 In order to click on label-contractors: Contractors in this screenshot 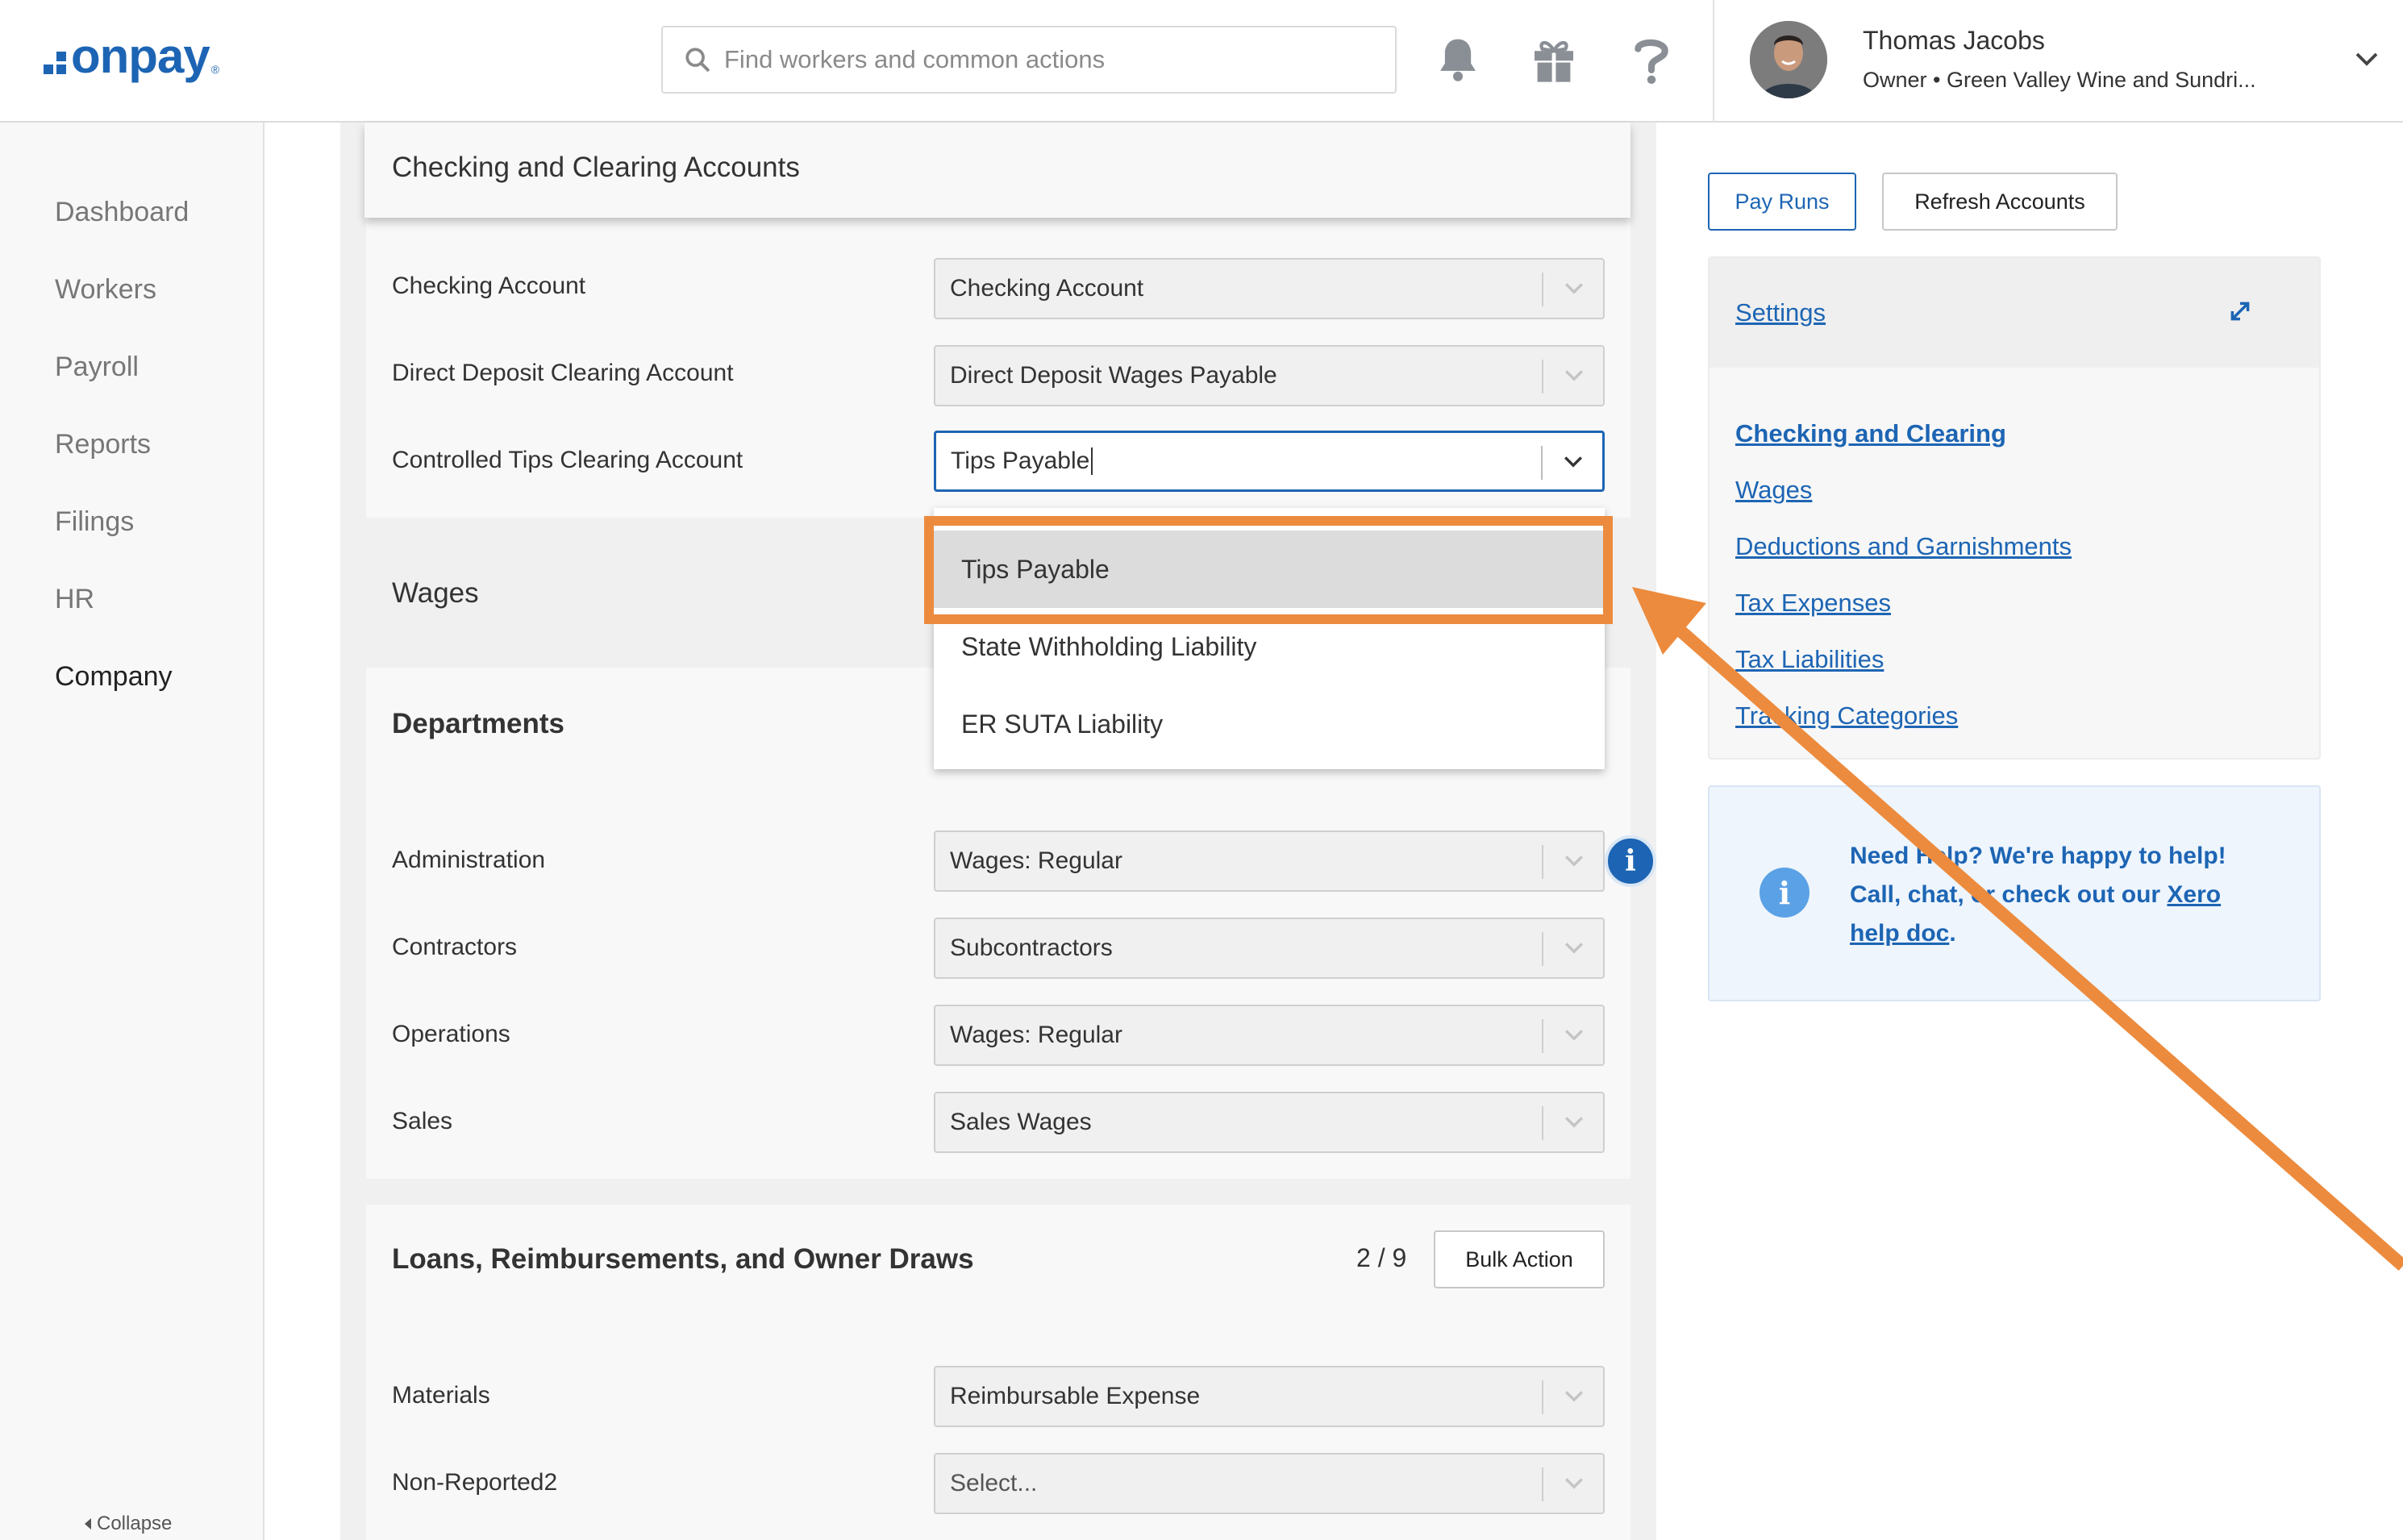, I will do `click(455, 947)`.